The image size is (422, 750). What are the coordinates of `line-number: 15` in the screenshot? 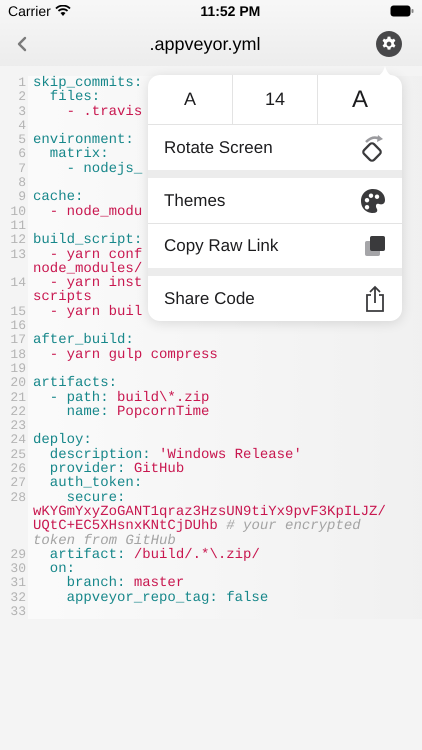 It's located at (18, 312).